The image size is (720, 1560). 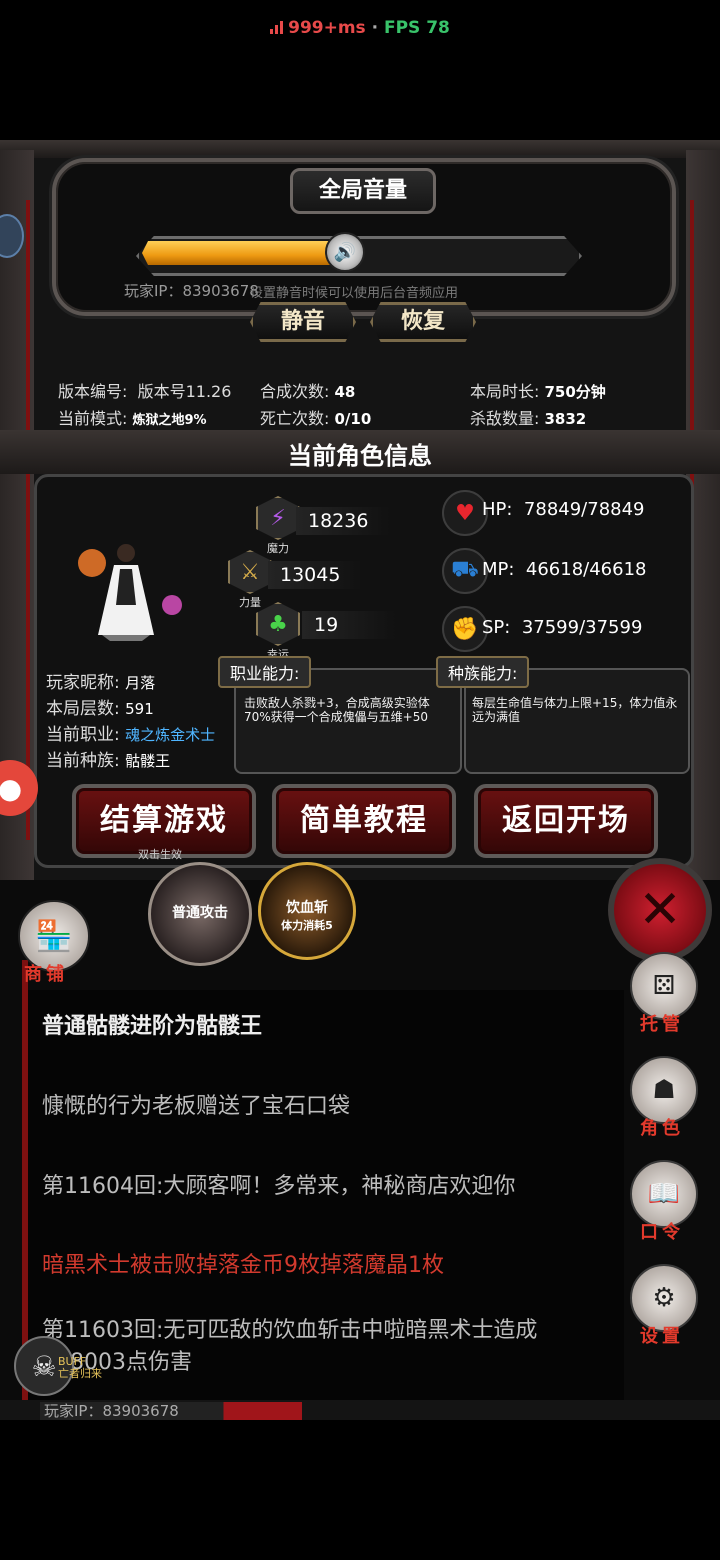 What do you see at coordinates (93, 391) in the screenshot?
I see `version-label: 版本编号:` at bounding box center [93, 391].